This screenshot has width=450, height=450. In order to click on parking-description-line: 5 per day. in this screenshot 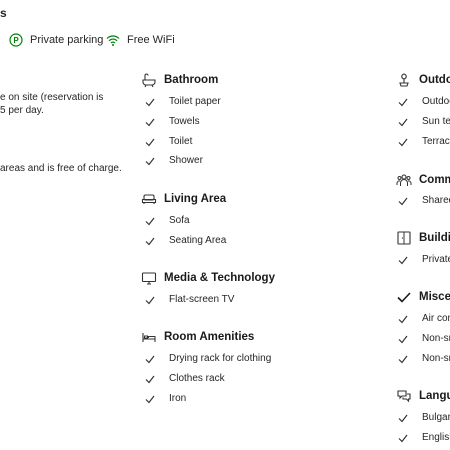, I will do `click(22, 110)`.